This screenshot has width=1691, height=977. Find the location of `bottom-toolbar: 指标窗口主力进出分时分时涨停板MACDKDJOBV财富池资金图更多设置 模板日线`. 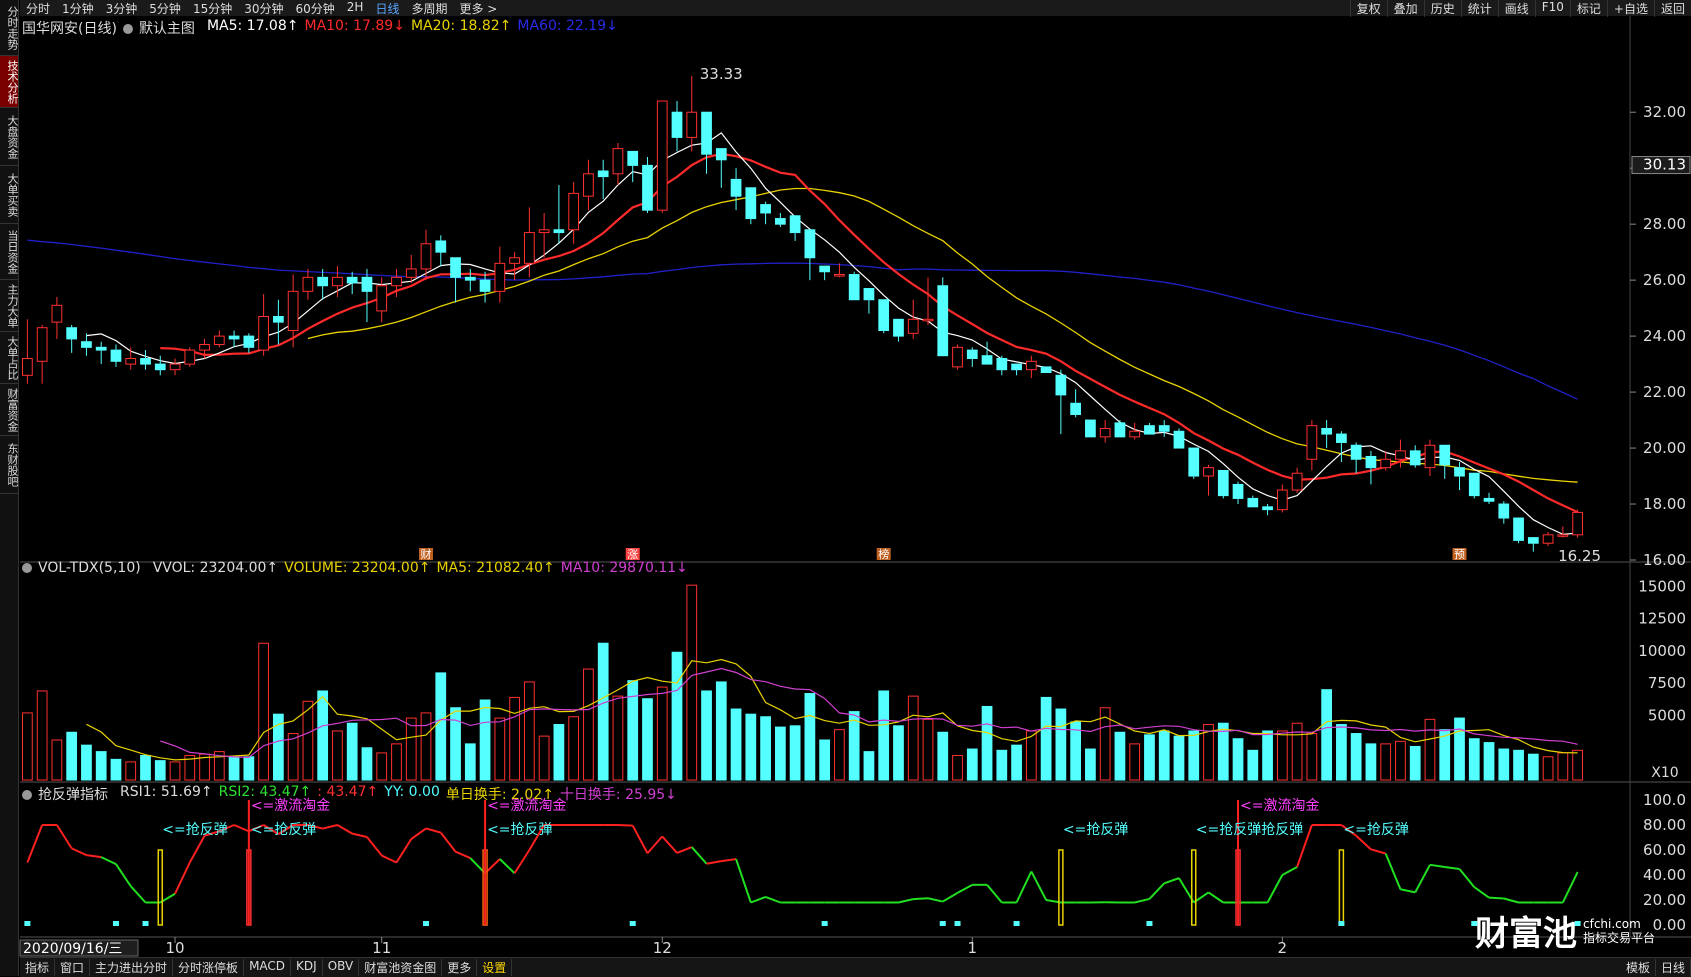

bottom-toolbar: 指标窗口主力进出分时分时涨停板MACDKDJOBV财富池资金图更多设置 模板日线 is located at coordinates (855, 967).